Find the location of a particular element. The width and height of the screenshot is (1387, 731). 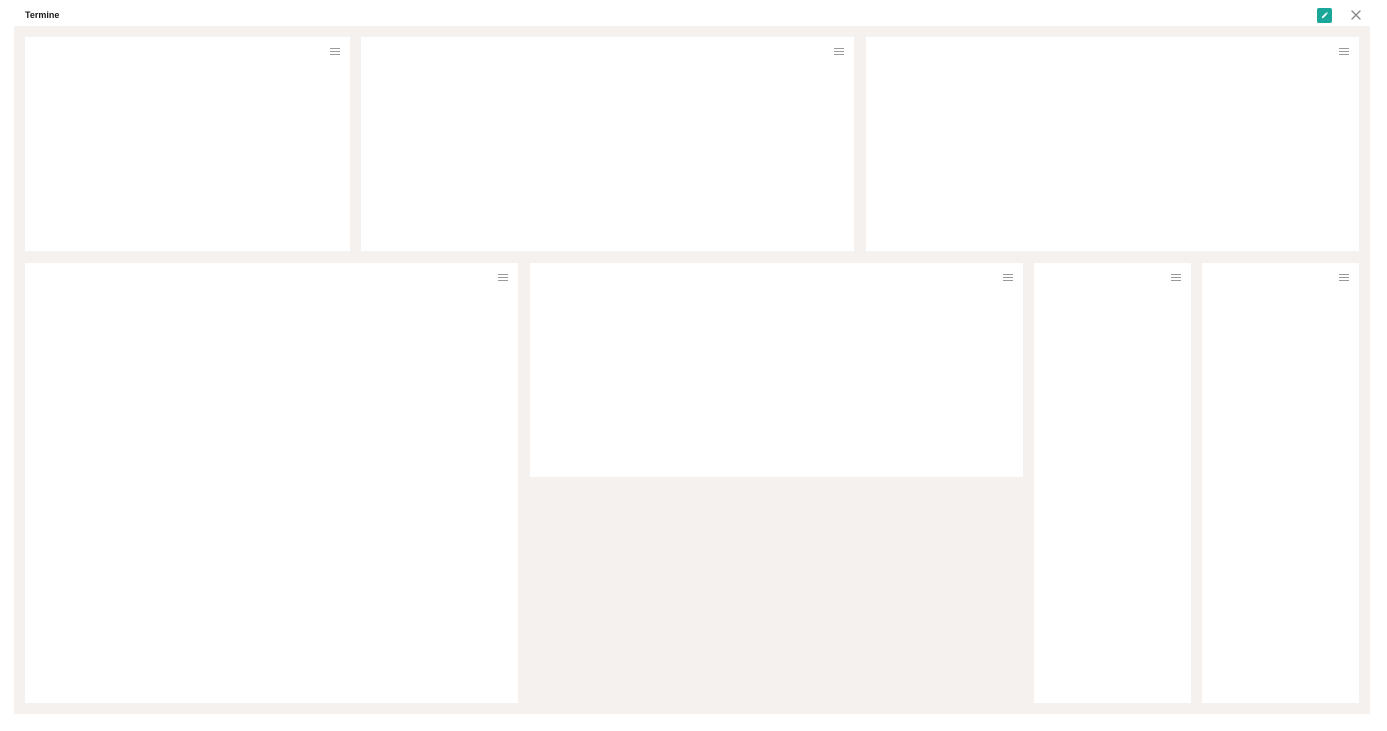

close-icon is located at coordinates (1356, 15).